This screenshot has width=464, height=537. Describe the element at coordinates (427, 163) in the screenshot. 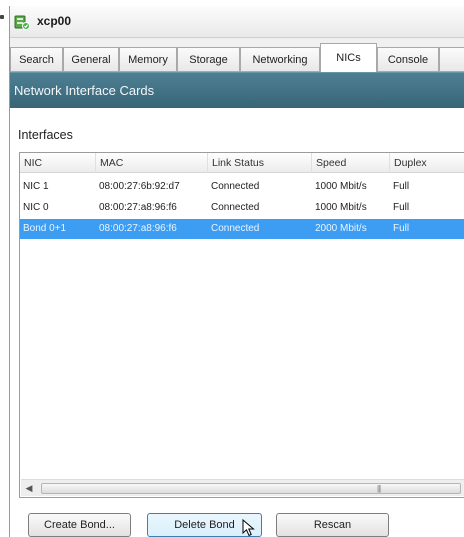

I see `column-header-duplex: Duplex` at that location.